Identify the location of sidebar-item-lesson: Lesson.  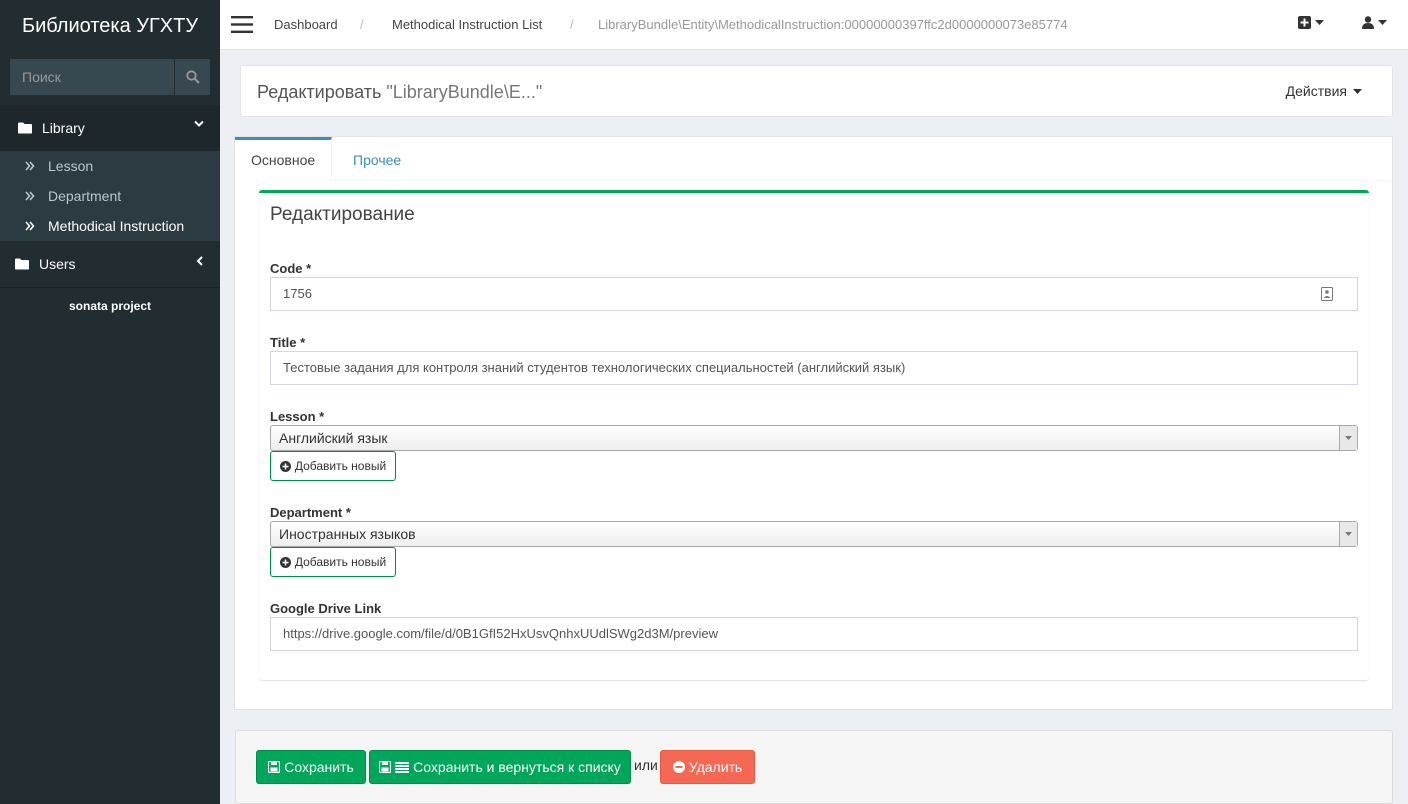
(110, 166).